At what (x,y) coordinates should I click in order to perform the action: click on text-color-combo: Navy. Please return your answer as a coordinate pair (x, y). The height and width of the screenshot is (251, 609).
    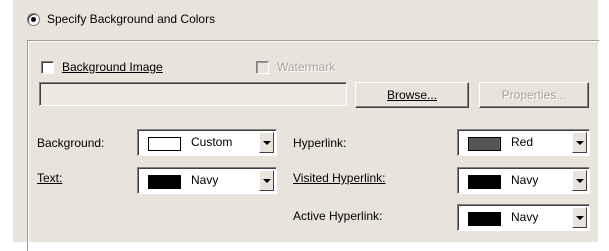
    Looking at the image, I should click on (207, 180).